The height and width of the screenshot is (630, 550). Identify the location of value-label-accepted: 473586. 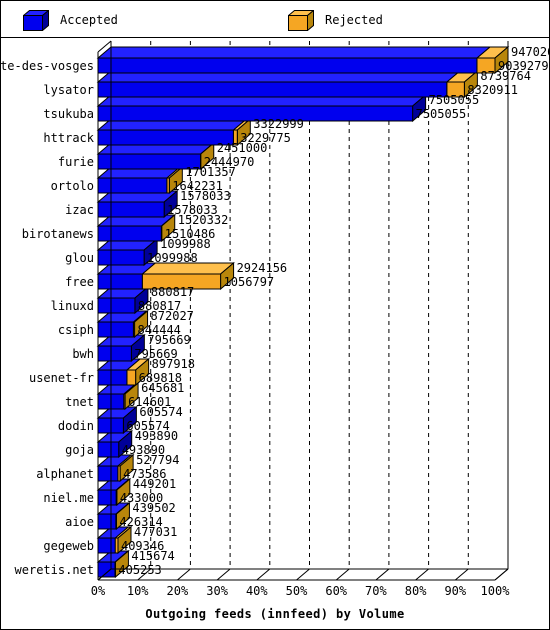
(145, 474).